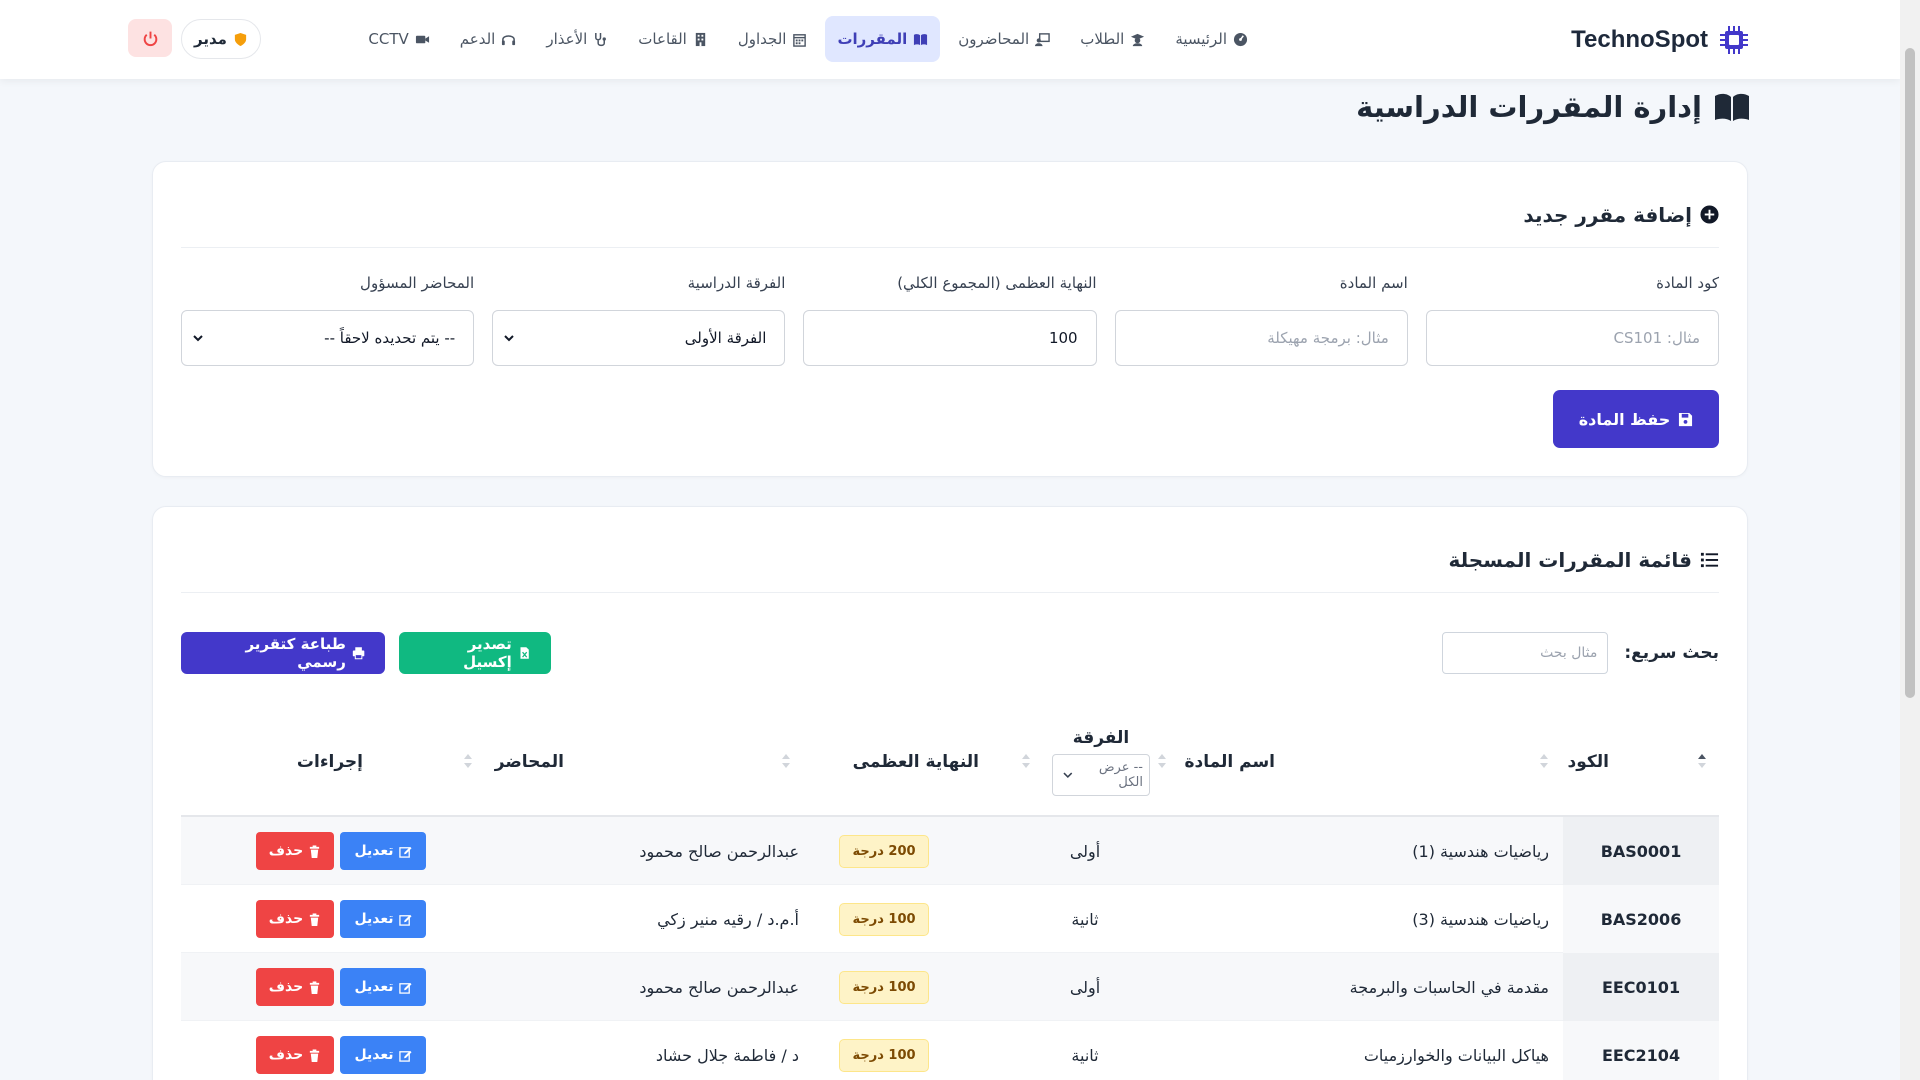 This screenshot has width=1920, height=1080. I want to click on page-title: إدارة المقررات الدراسية, so click(1553, 107).